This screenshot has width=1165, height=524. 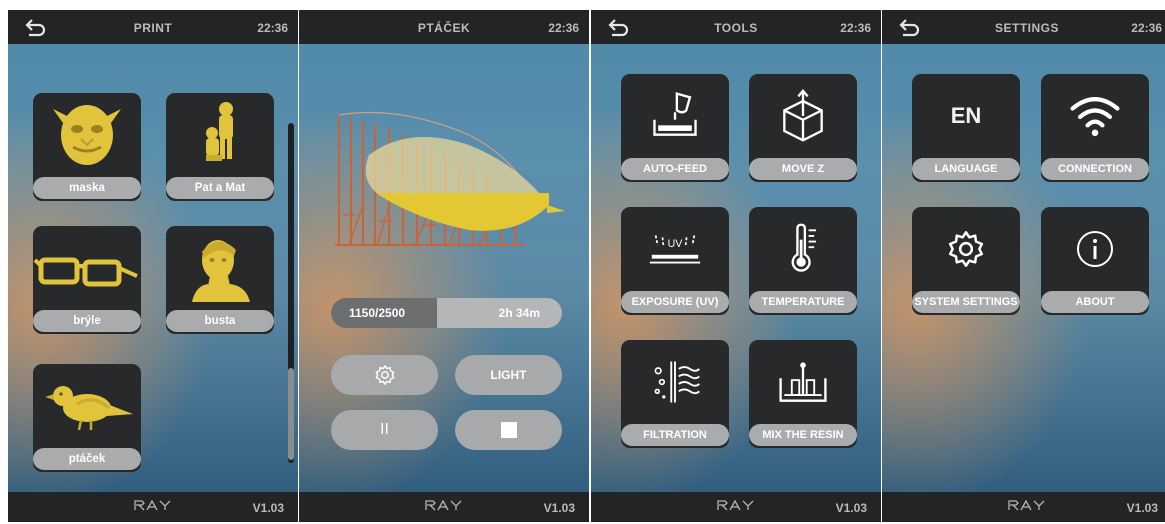 What do you see at coordinates (291, 414) in the screenshot?
I see `scrollbar-thumb` at bounding box center [291, 414].